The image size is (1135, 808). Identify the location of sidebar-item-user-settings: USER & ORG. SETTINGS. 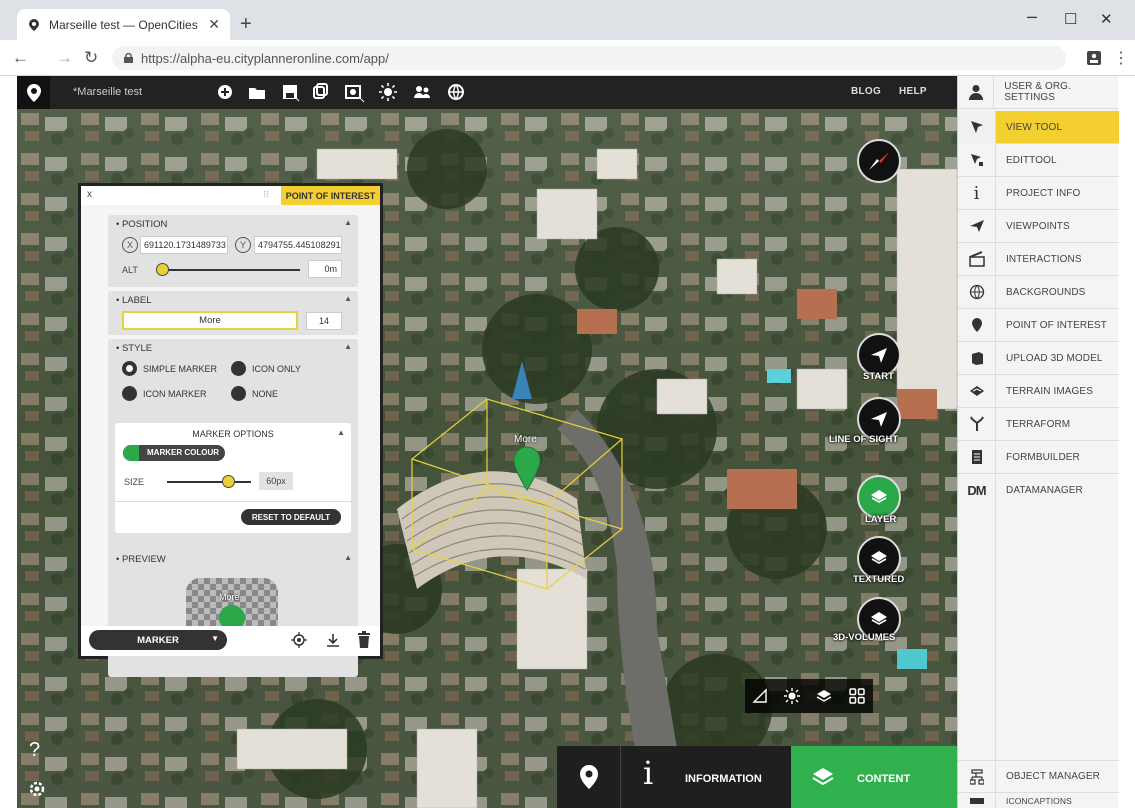
(1038, 92).